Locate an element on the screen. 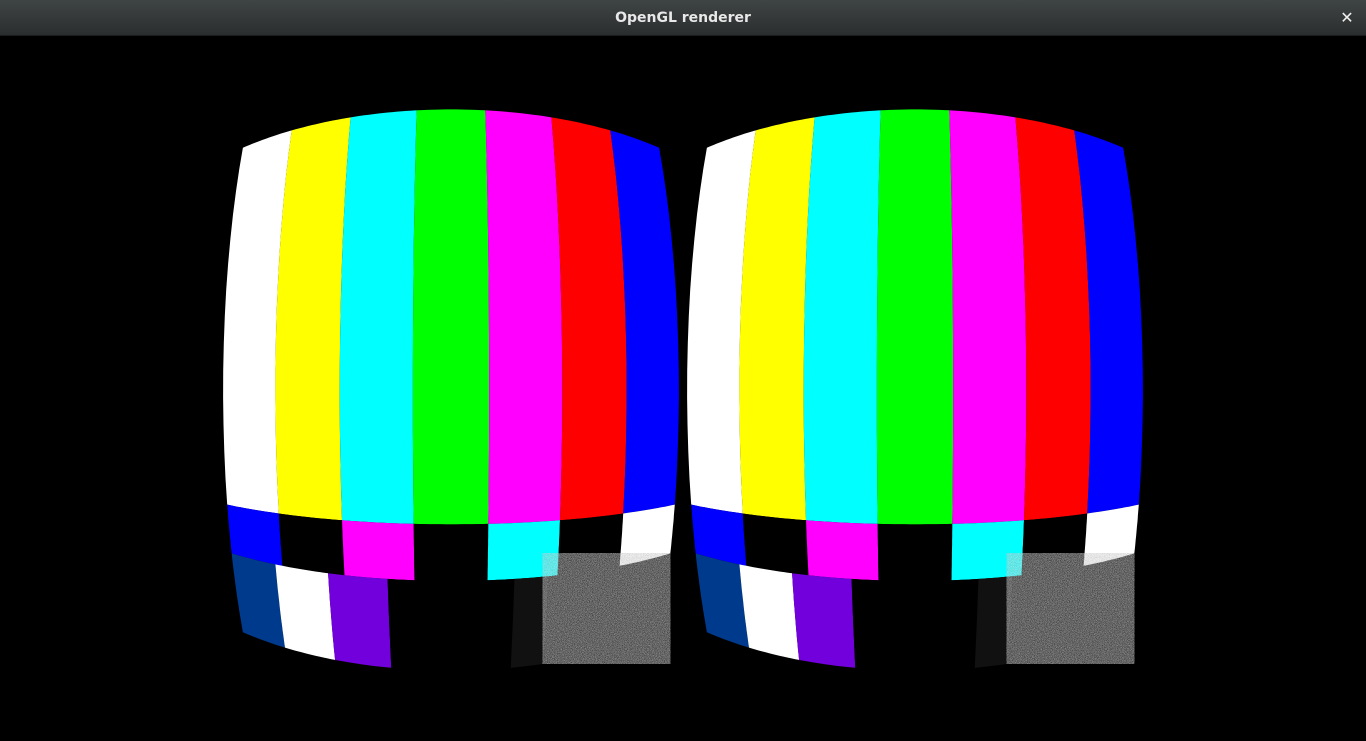 The width and height of the screenshot is (1366, 741). close-icon: ✕ is located at coordinates (1347, 18).